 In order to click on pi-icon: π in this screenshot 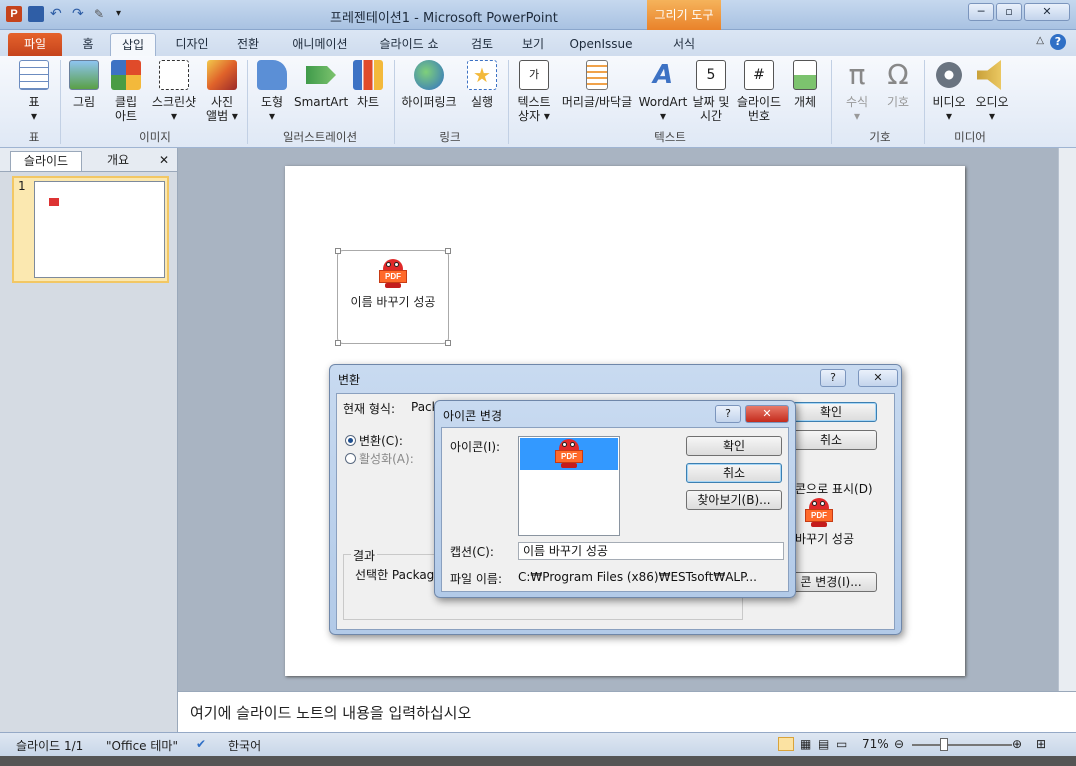, I will do `click(857, 74)`.